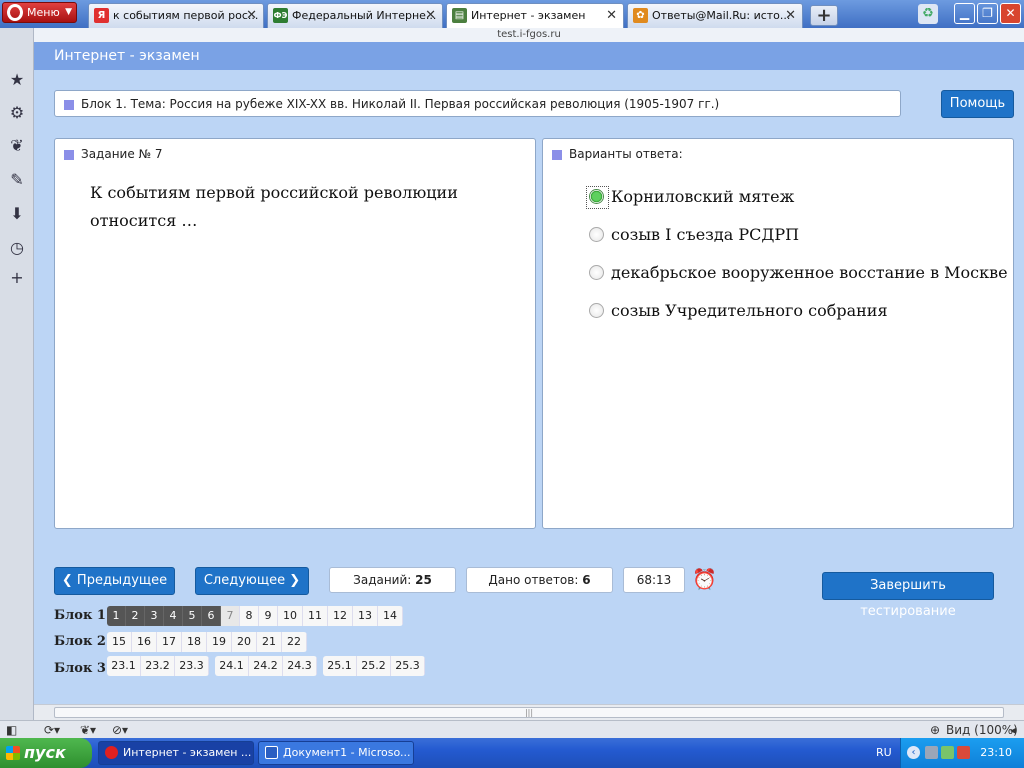  I want to click on scrollbar-thumb: |||, so click(529, 712).